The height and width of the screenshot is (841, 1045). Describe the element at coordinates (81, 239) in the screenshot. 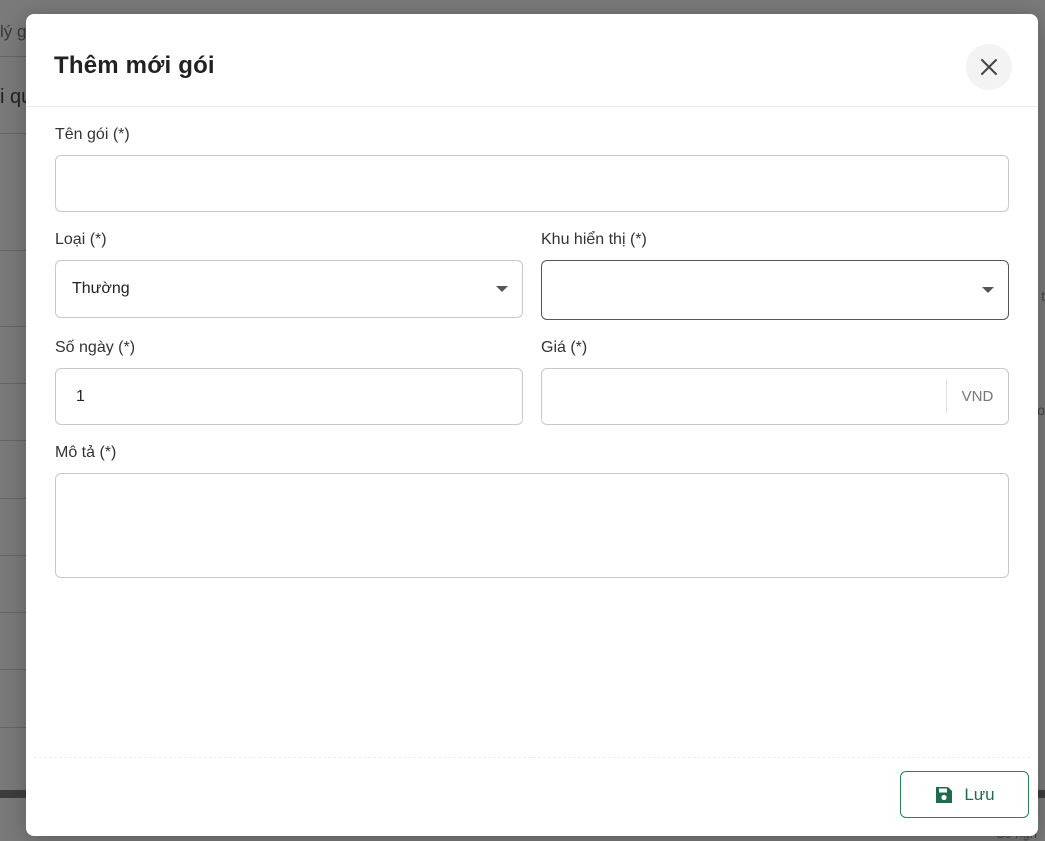

I see `type-label: Loại (*)` at that location.